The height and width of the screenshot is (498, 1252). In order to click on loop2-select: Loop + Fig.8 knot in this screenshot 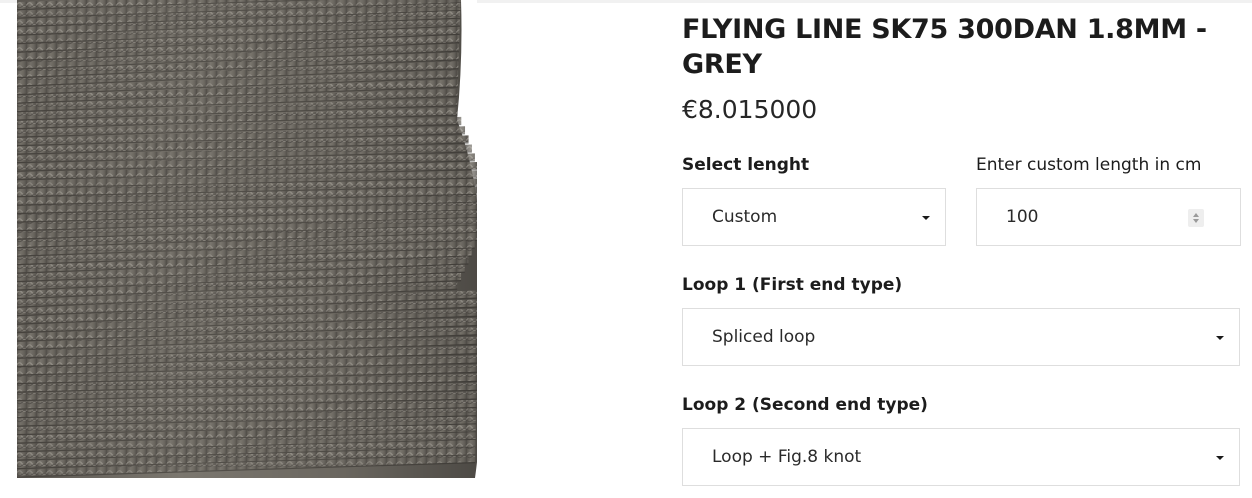, I will do `click(961, 457)`.